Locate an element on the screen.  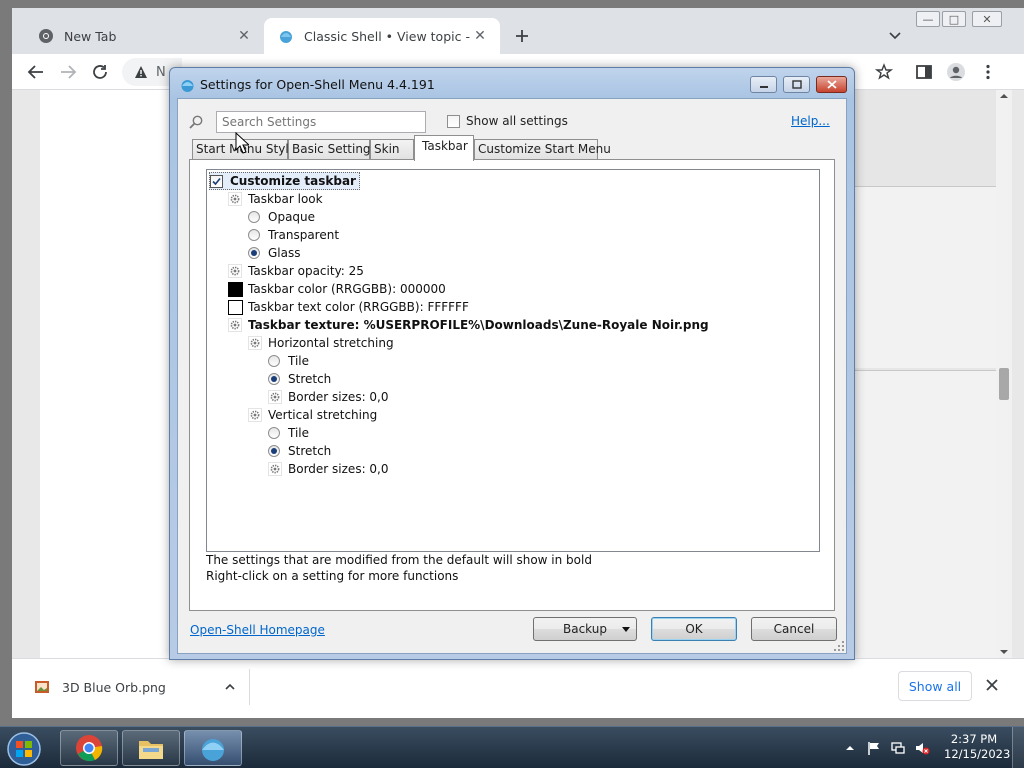
tray-expand-icon is located at coordinates (850, 748).